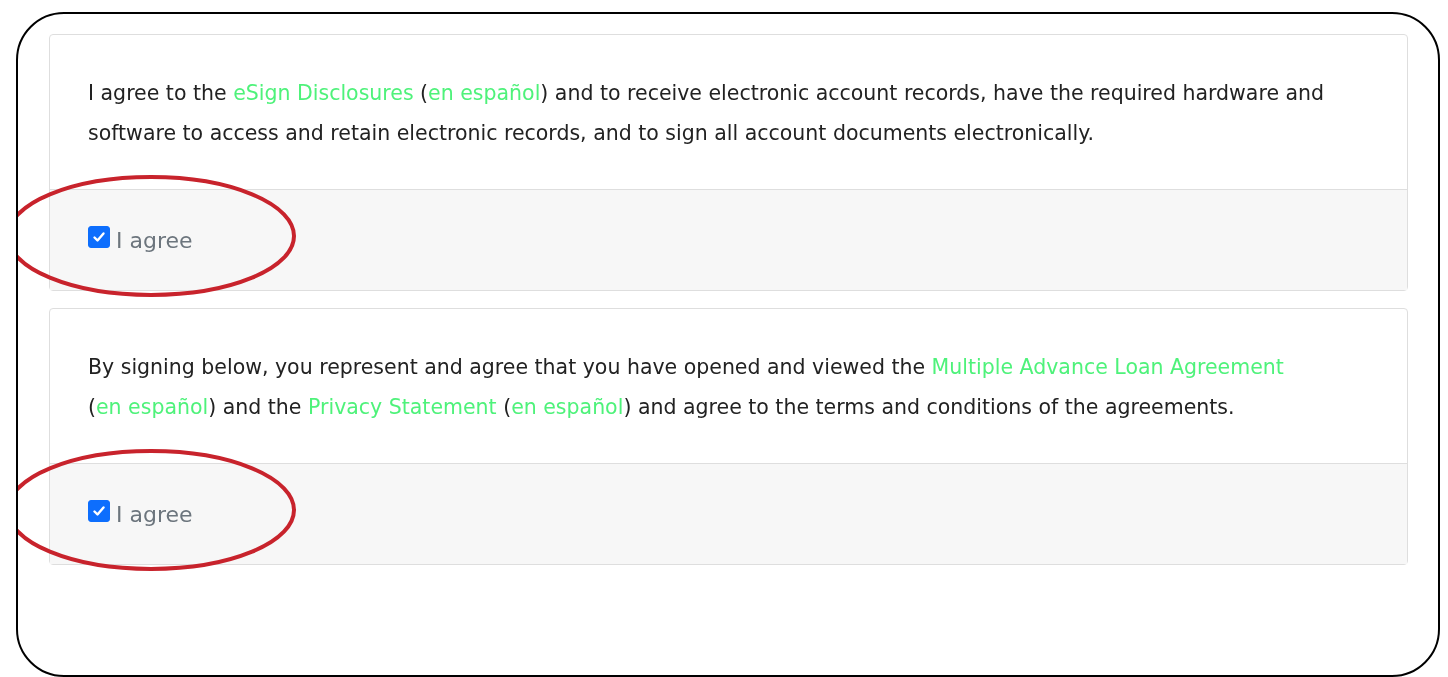 This screenshot has height=677, width=1448. I want to click on consent-text: I agree to the eSign Disclosures (en español) and to receive electronic account records, have the required hardware and software to access and retain electronic records, and to sign all account documents electronically., so click(706, 113).